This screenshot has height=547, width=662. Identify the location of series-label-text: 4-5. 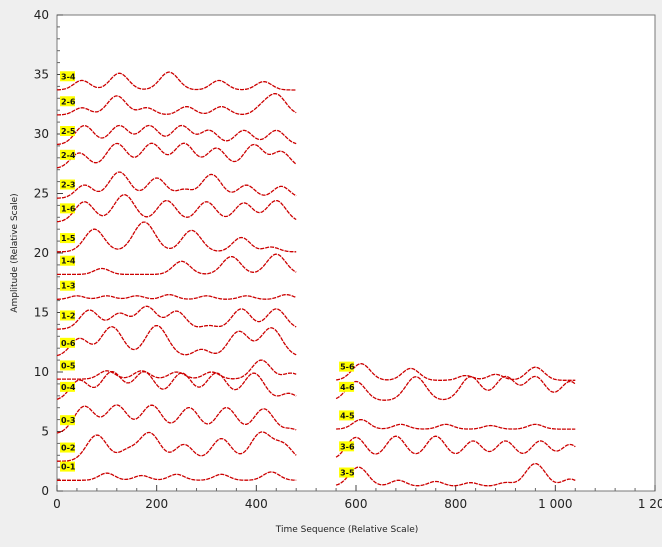
(347, 415).